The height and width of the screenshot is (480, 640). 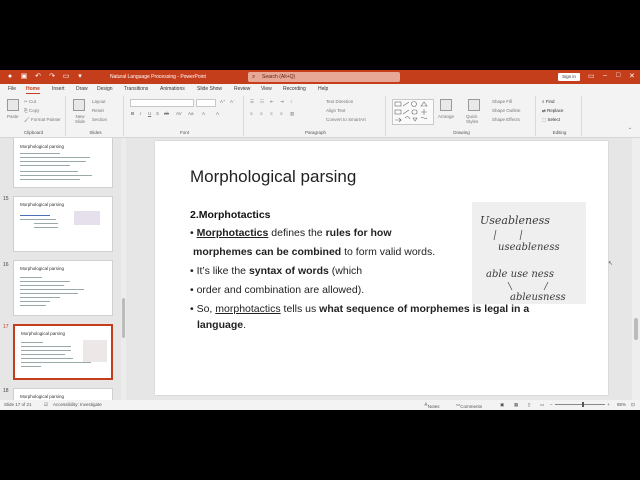 I want to click on shape-effects-button: Shape Effects, so click(x=506, y=119).